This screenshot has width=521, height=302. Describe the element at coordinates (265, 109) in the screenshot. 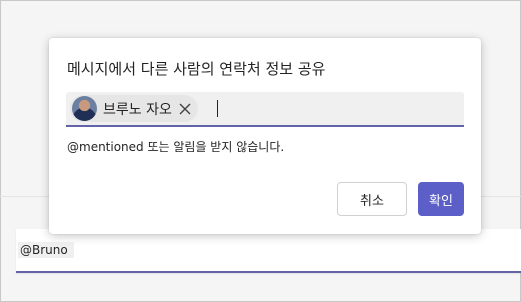

I see `people-picker-field: 브루노 자오` at that location.